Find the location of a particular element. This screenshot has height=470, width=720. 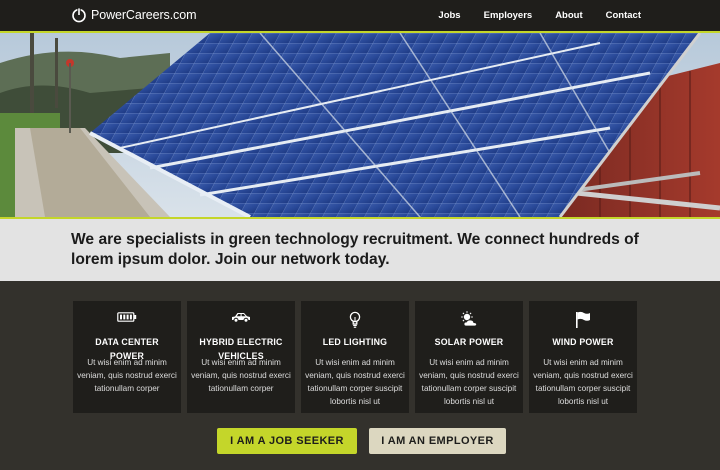

flag-icon is located at coordinates (583, 320).